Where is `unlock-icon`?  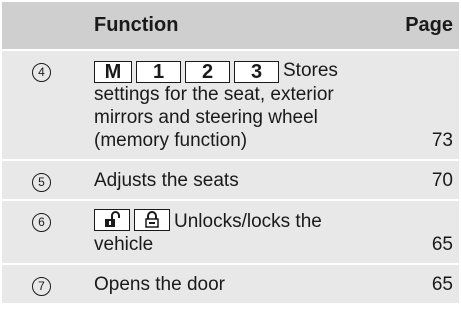 unlock-icon is located at coordinates (112, 220).